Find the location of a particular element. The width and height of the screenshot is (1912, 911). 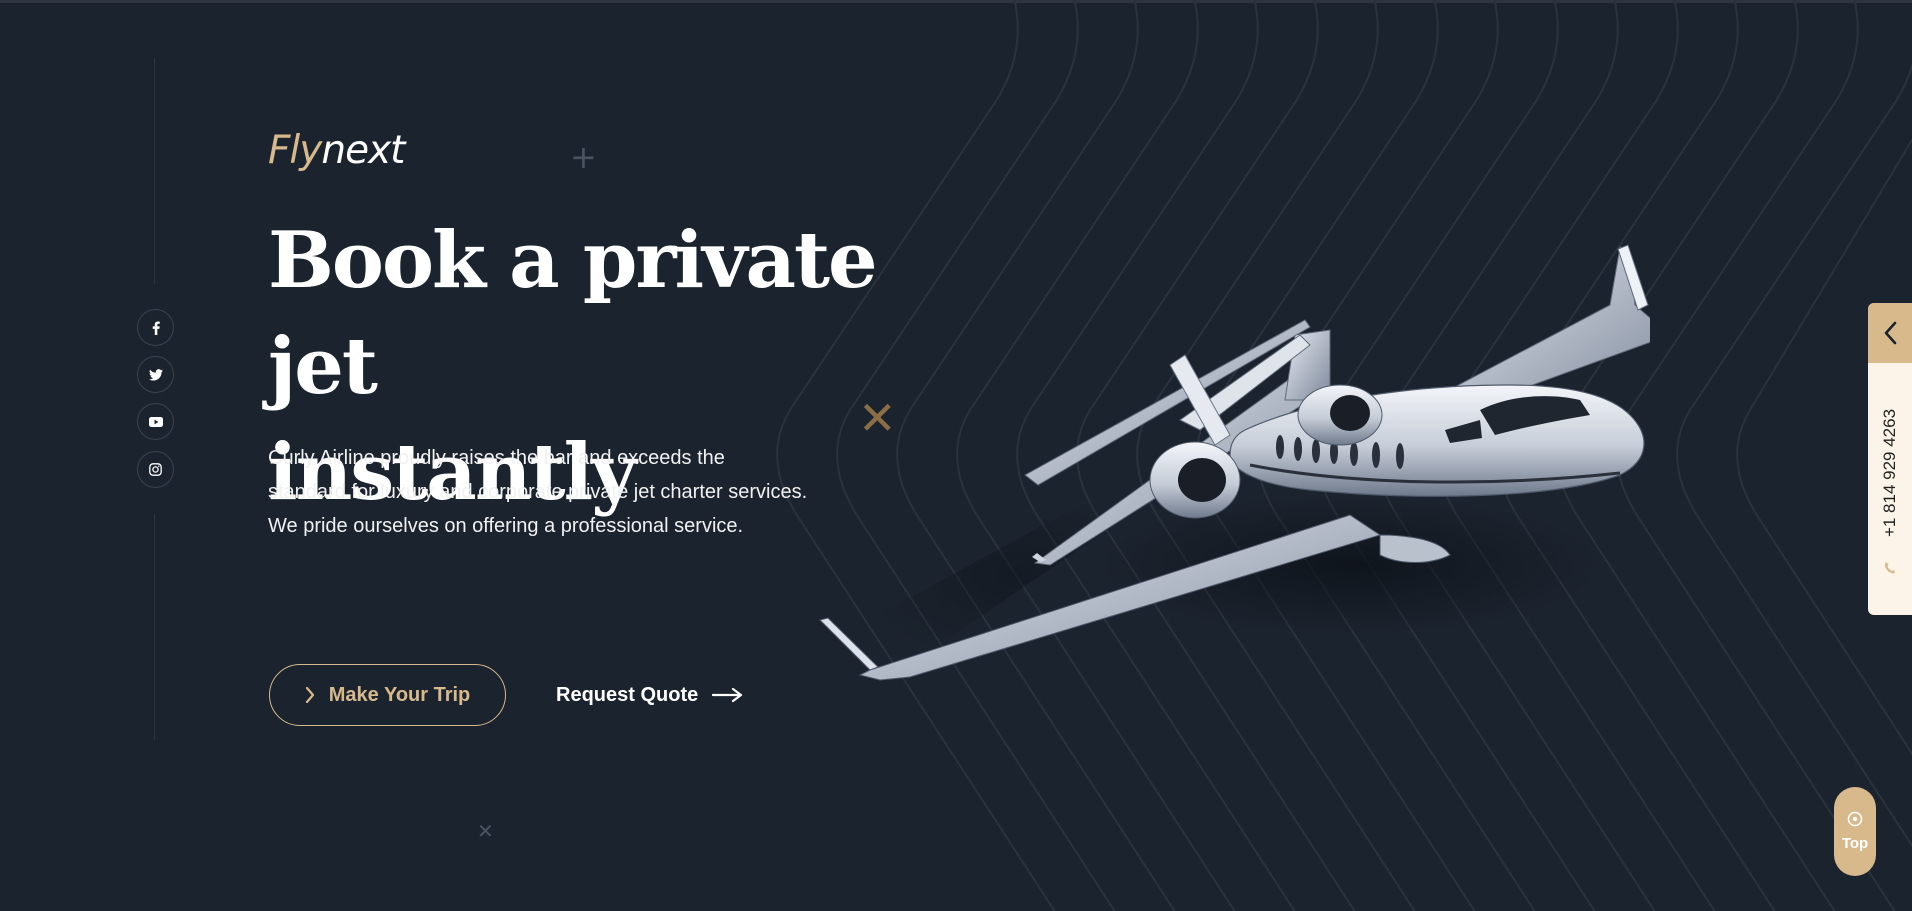

brand-fly: Fly is located at coordinates (295, 150).